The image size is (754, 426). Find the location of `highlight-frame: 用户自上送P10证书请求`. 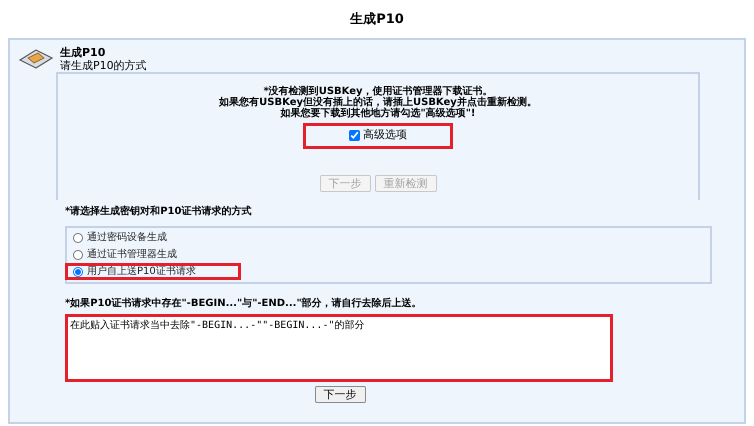

highlight-frame: 用户自上送P10证书请求 is located at coordinates (153, 271).